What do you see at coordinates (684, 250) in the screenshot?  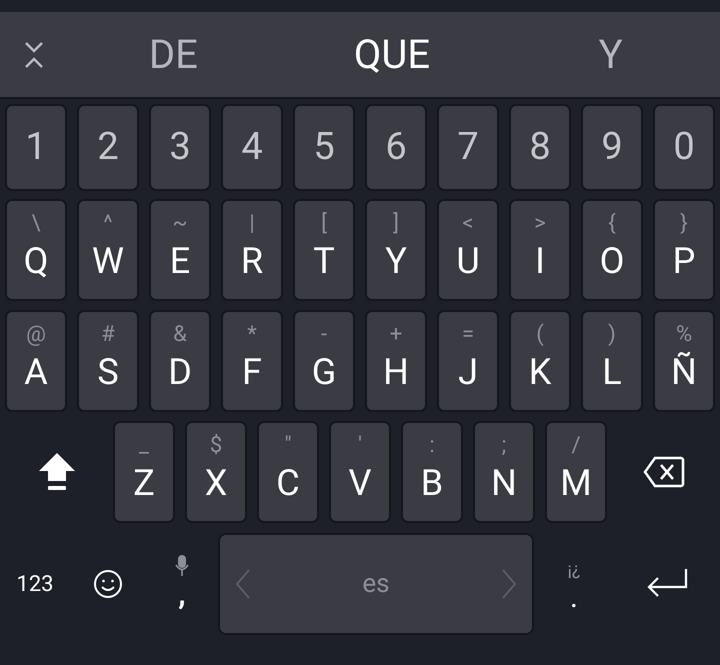 I see `letter-key: } P` at bounding box center [684, 250].